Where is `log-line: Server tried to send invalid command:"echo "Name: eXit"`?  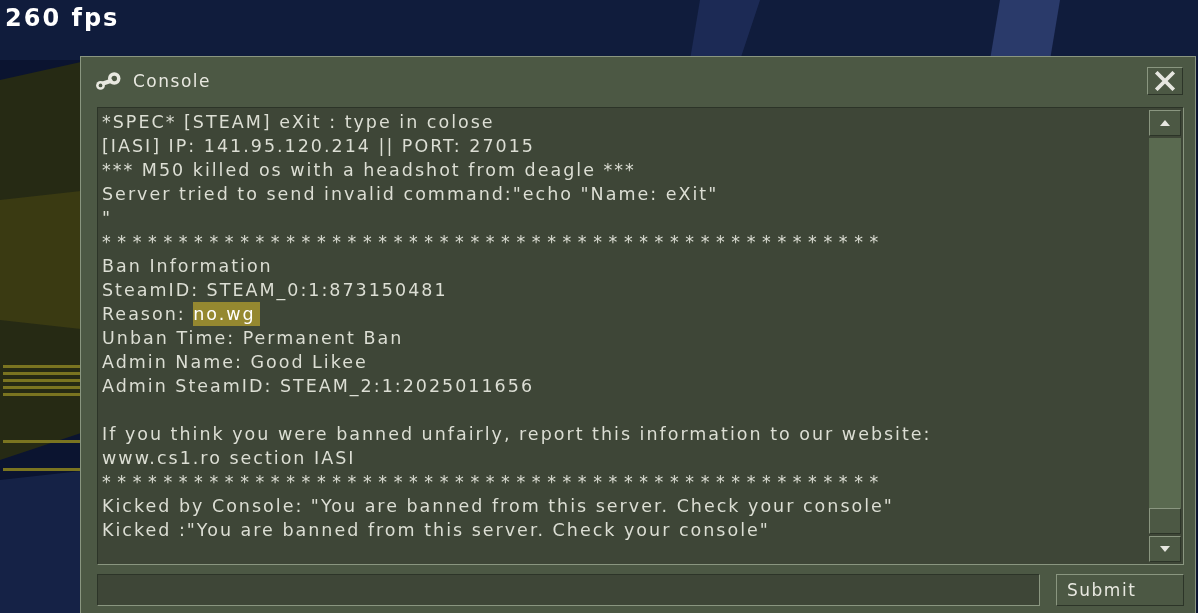 log-line: Server tried to send invalid command:"echo "Name: eXit" is located at coordinates (411, 194).